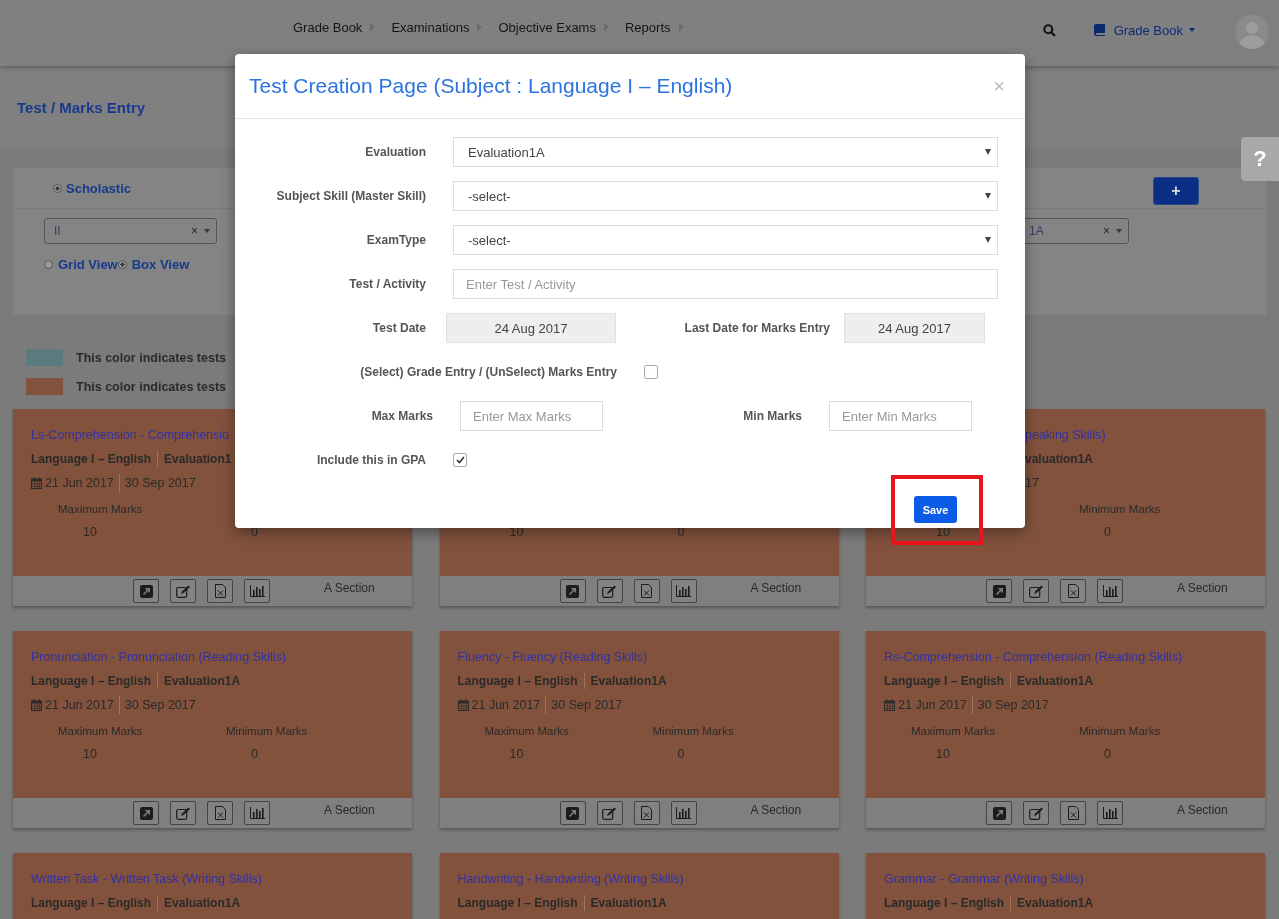 The image size is (1279, 919). Describe the element at coordinates (387, 284) in the screenshot. I see `field-label: Test / Activity` at that location.